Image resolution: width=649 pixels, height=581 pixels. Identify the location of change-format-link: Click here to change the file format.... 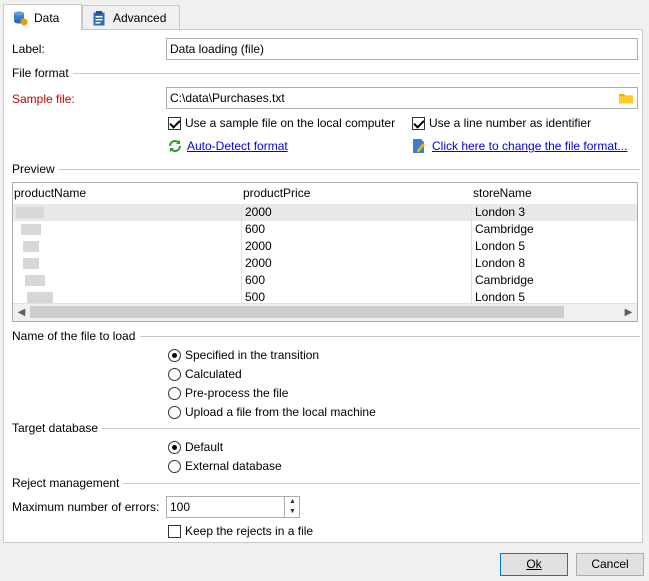
(529, 146).